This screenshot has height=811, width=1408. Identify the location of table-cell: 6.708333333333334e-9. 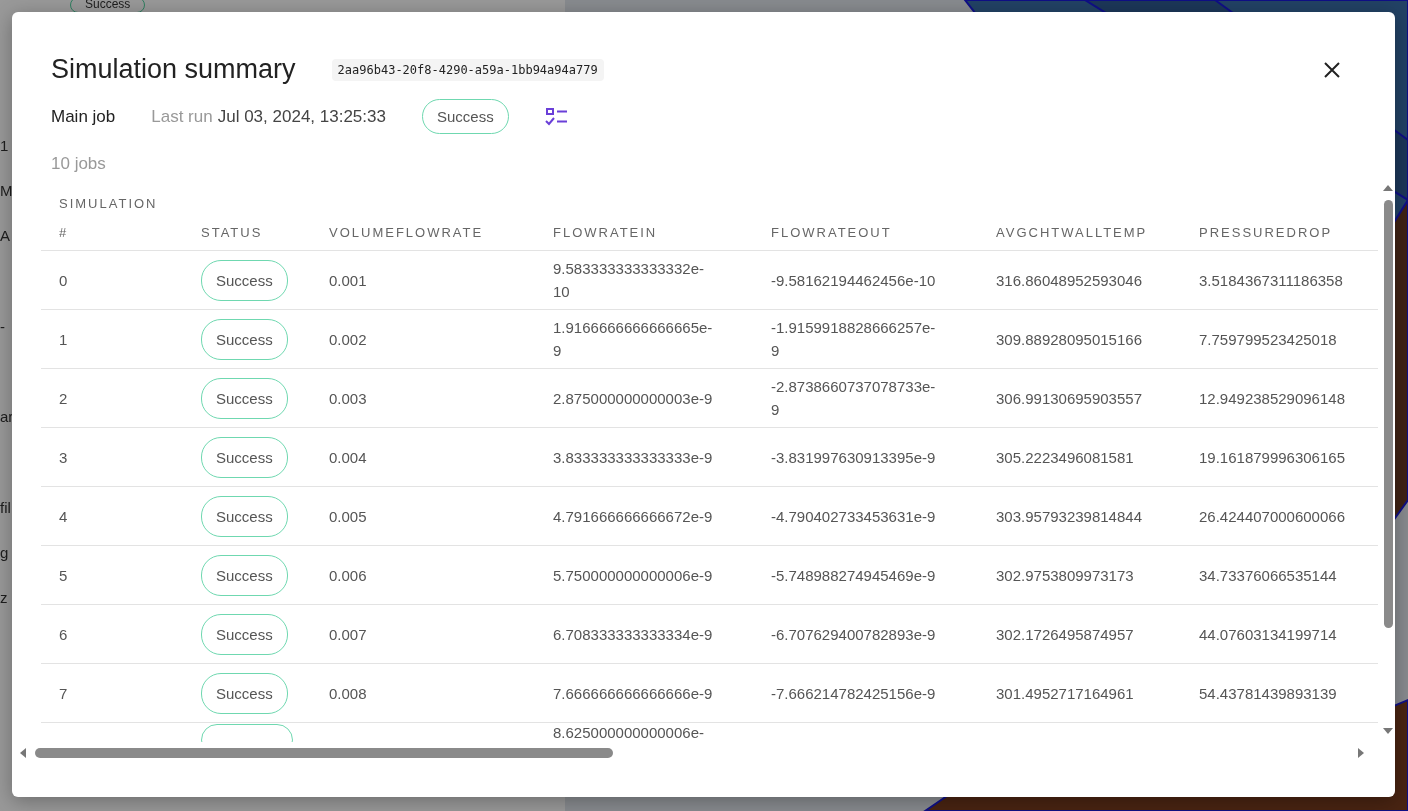
(633, 634).